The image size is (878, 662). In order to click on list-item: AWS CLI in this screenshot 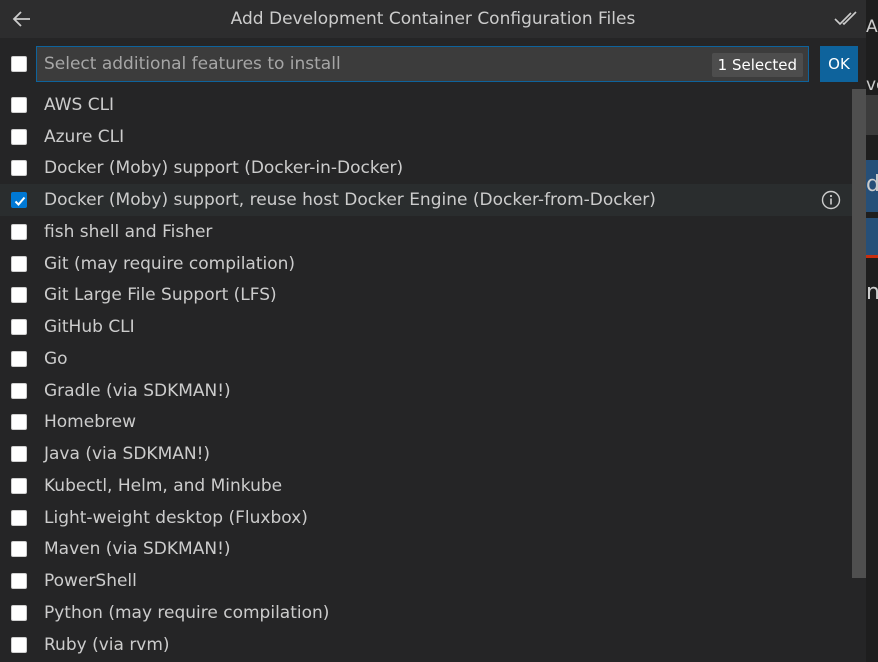, I will do `click(426, 105)`.